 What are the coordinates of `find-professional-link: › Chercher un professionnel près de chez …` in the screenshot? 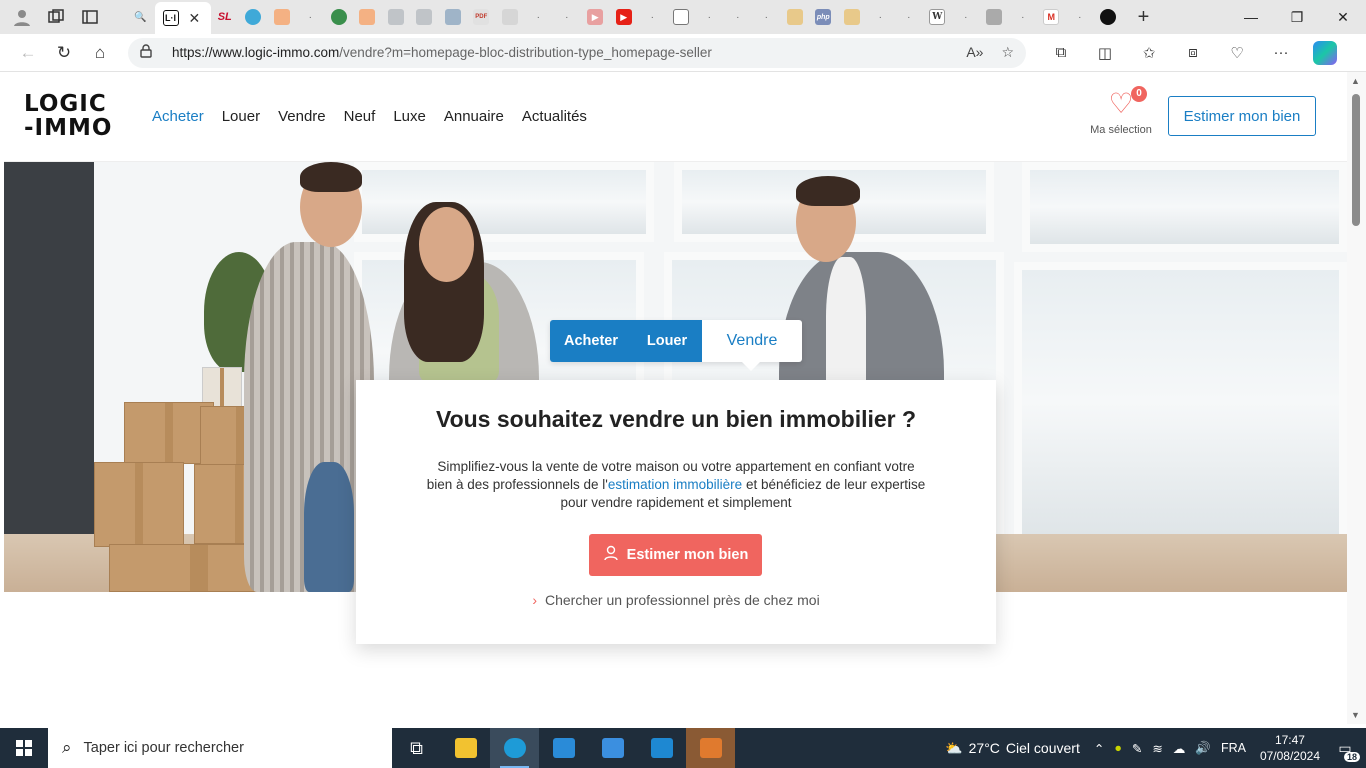 It's located at (676, 600).